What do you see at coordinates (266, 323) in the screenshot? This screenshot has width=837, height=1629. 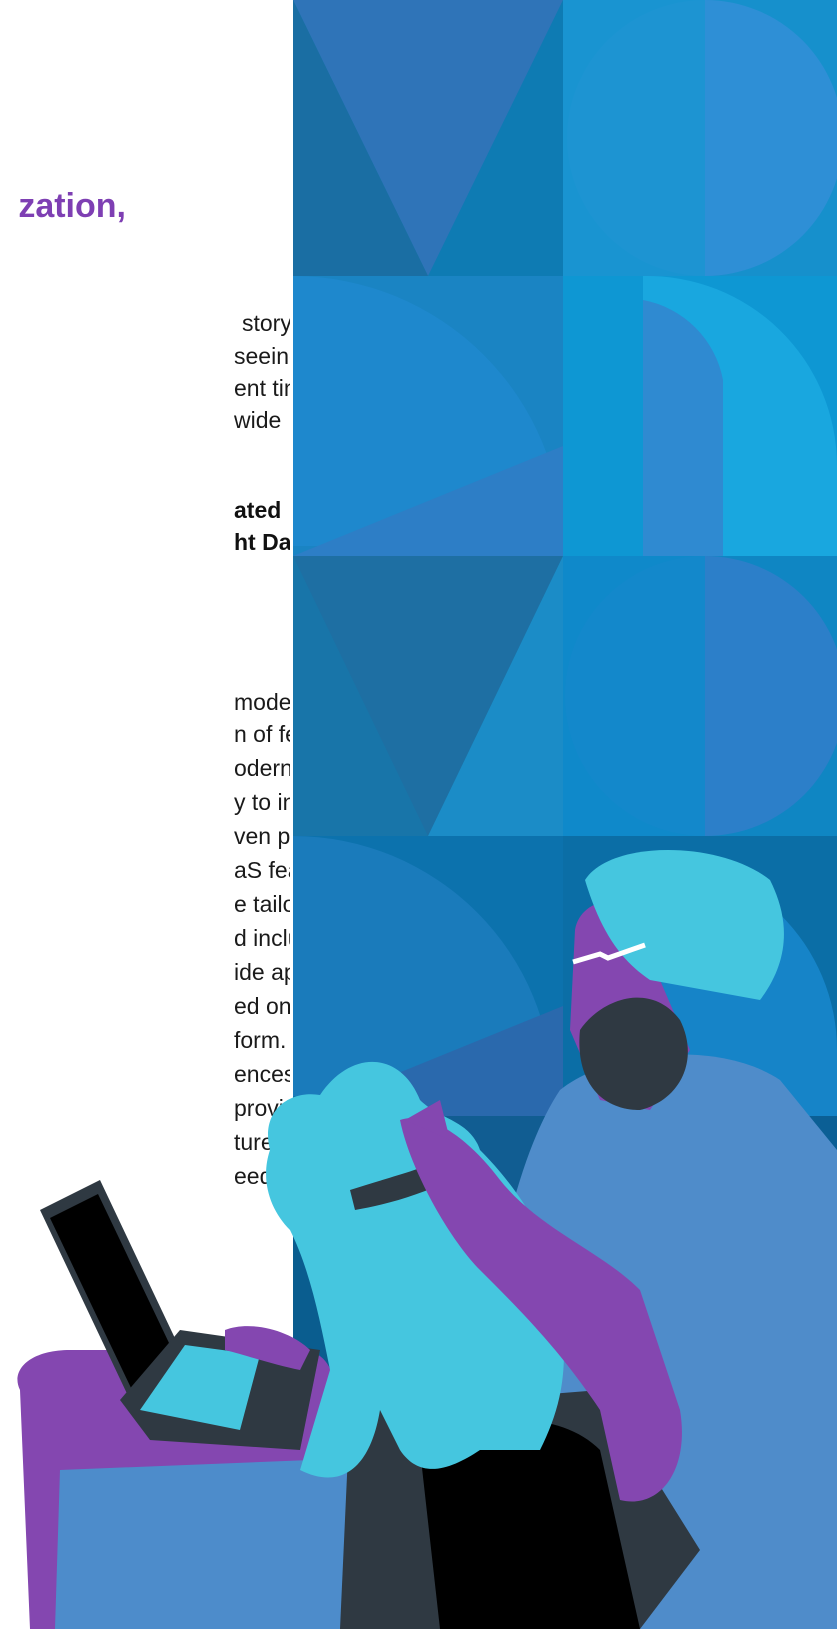 I see `intro-line-1: story.` at bounding box center [266, 323].